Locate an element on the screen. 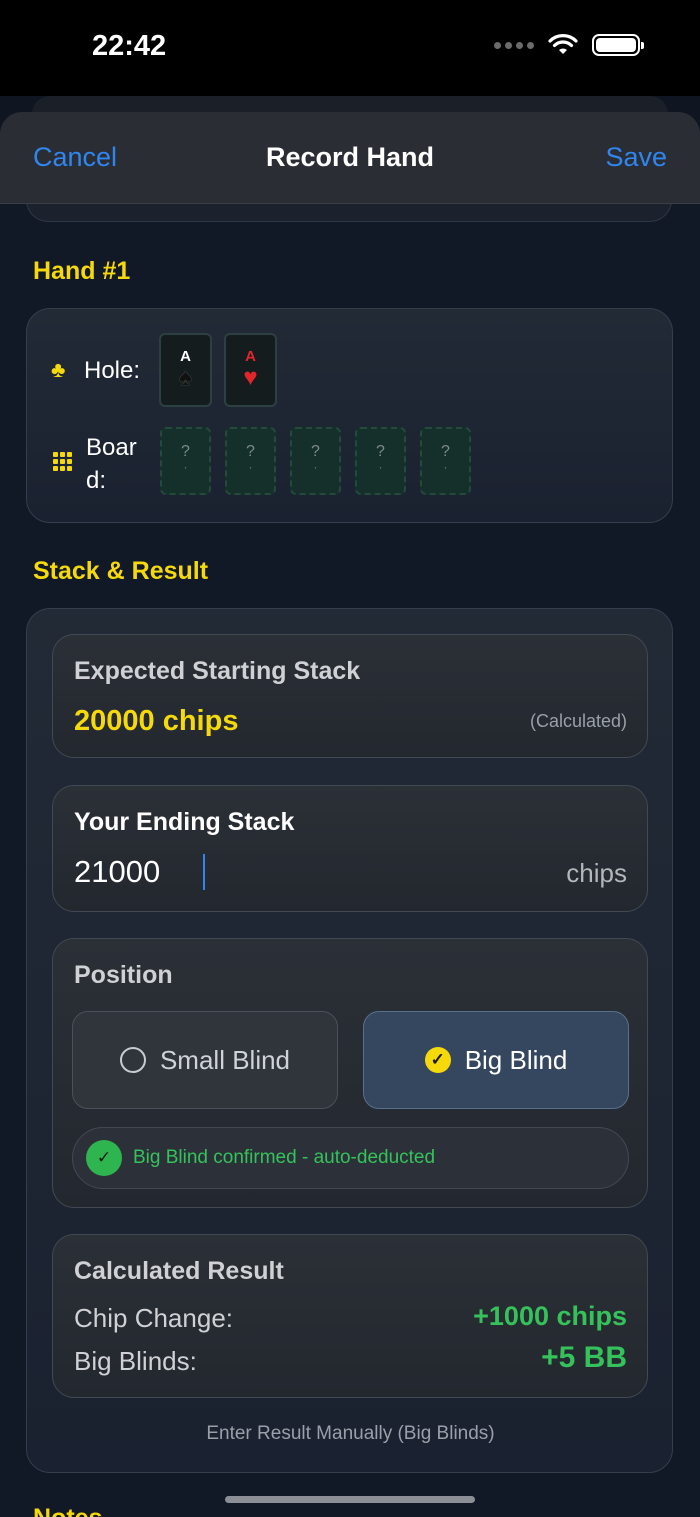 The image size is (700, 1517). chip-change-label: Chip Change: is located at coordinates (153, 1318).